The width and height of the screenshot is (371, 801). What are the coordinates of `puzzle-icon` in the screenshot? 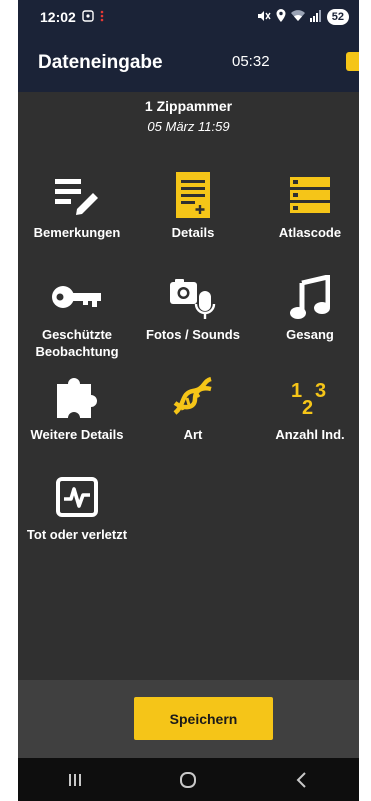 It's located at (77, 397).